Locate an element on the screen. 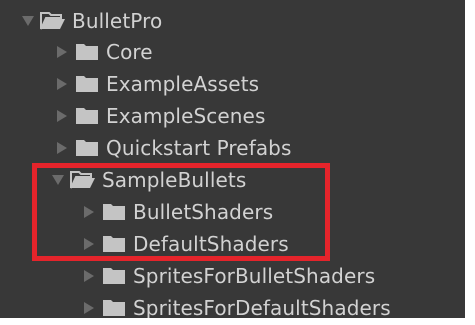  tree-item-label: BulletPro is located at coordinates (117, 21).